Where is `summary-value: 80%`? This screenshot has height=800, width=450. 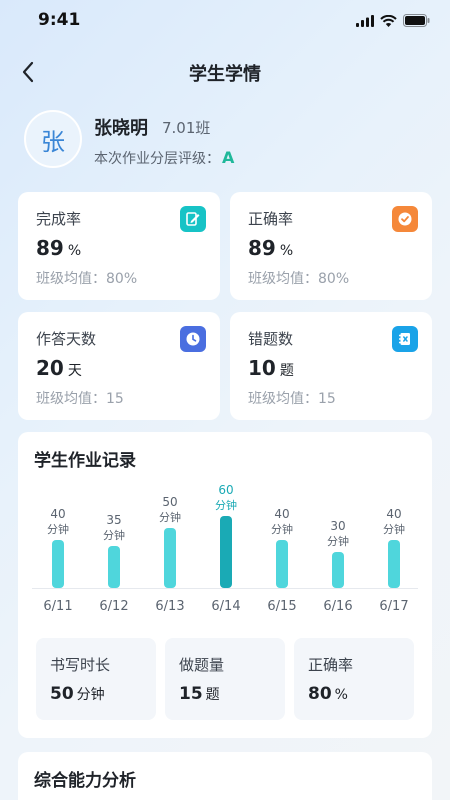
summary-value: 80% is located at coordinates (328, 694).